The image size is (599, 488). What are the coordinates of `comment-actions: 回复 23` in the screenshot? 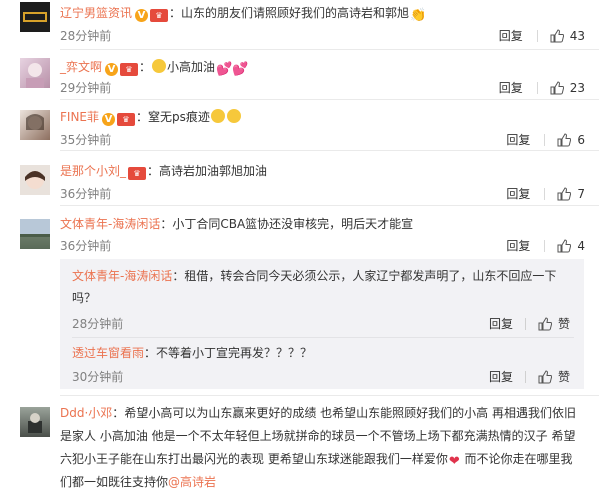 It's located at (542, 87).